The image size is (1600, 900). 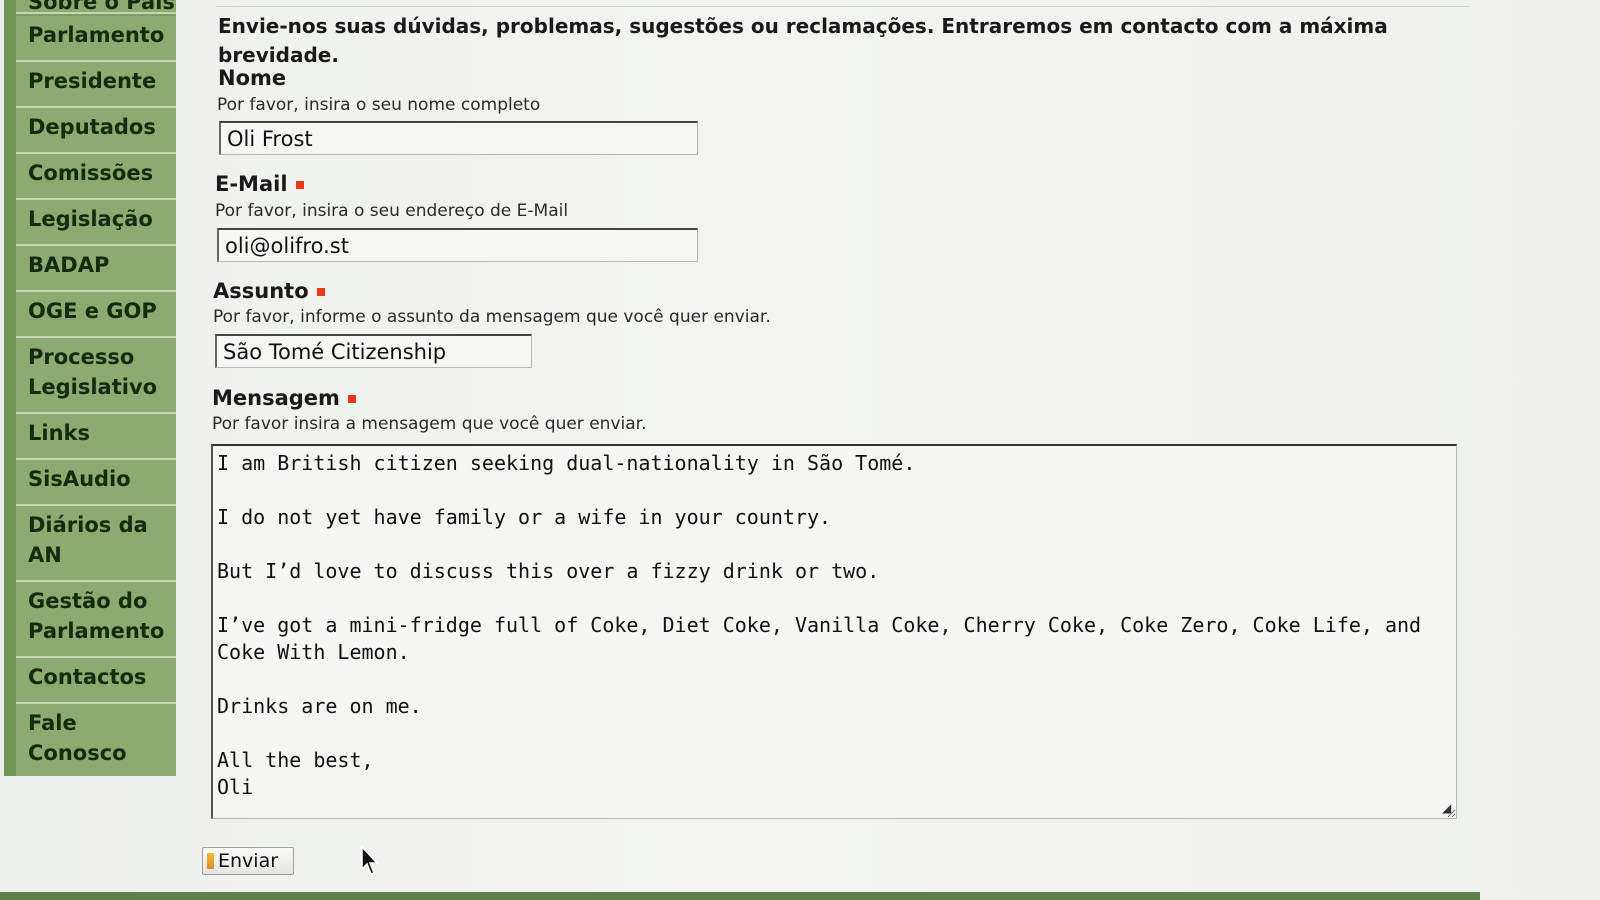 What do you see at coordinates (69, 265) in the screenshot?
I see `sidebar-item-label: BADAP` at bounding box center [69, 265].